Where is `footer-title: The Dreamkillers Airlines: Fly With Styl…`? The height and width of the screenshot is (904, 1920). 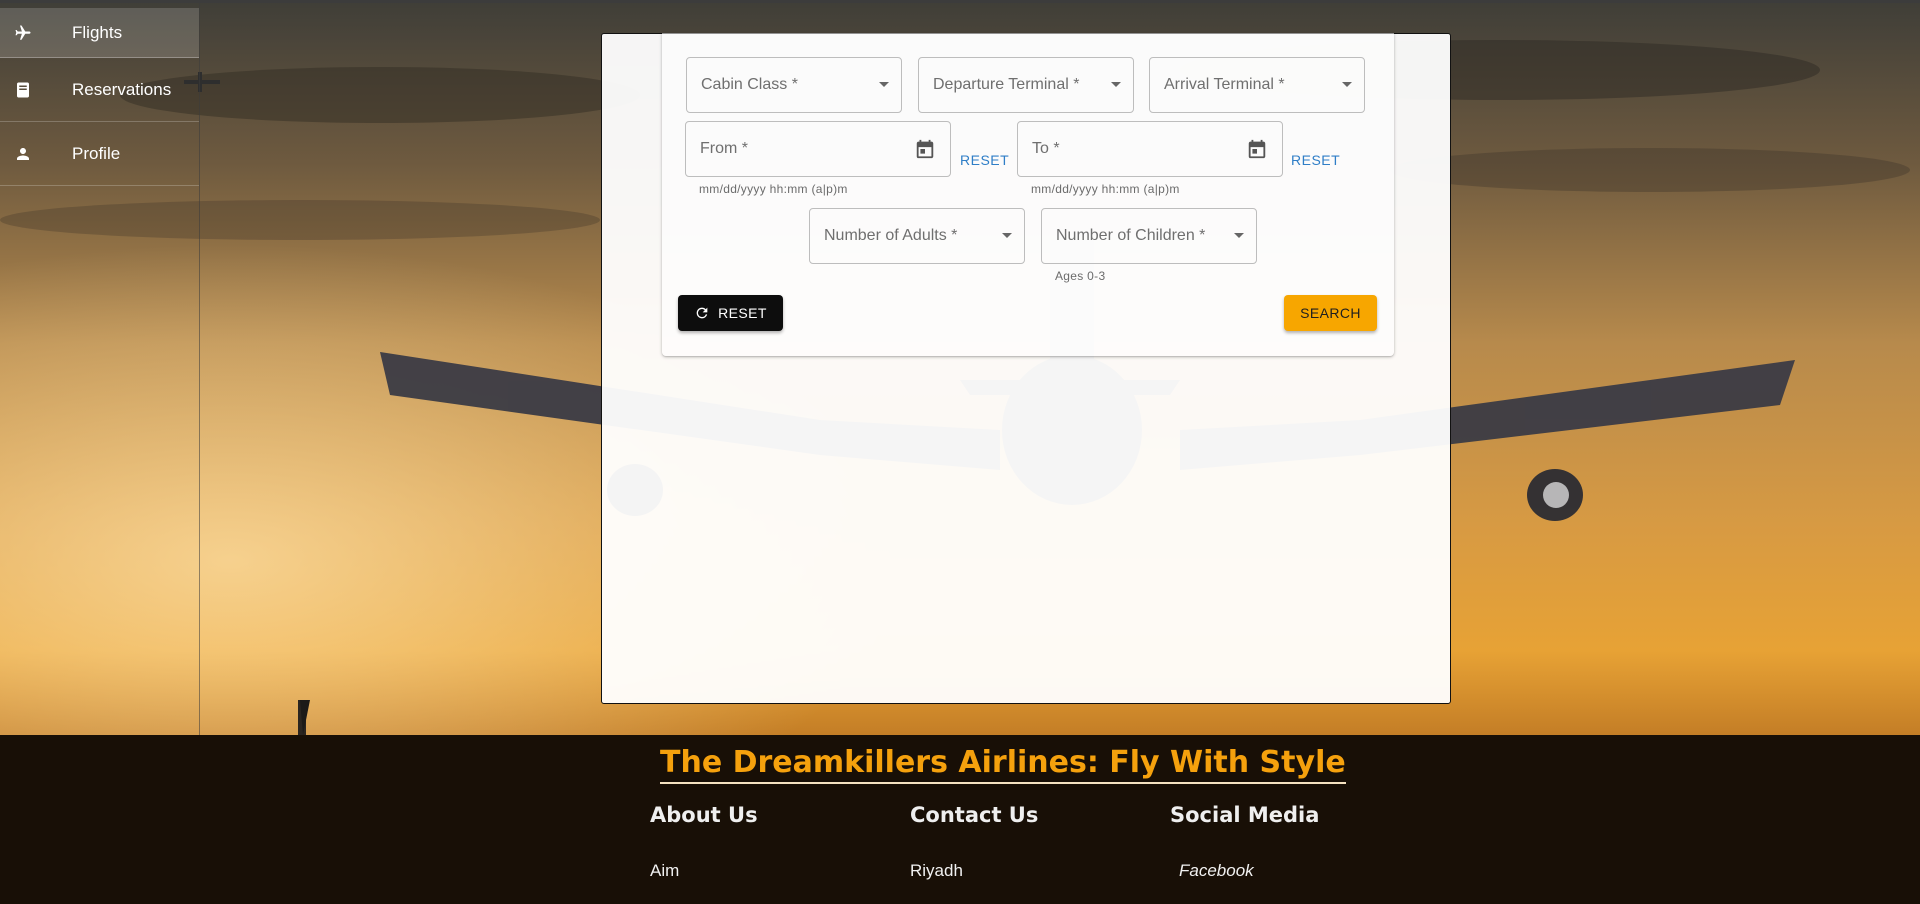 footer-title: The Dreamkillers Airlines: Fly With Styl… is located at coordinates (1003, 764).